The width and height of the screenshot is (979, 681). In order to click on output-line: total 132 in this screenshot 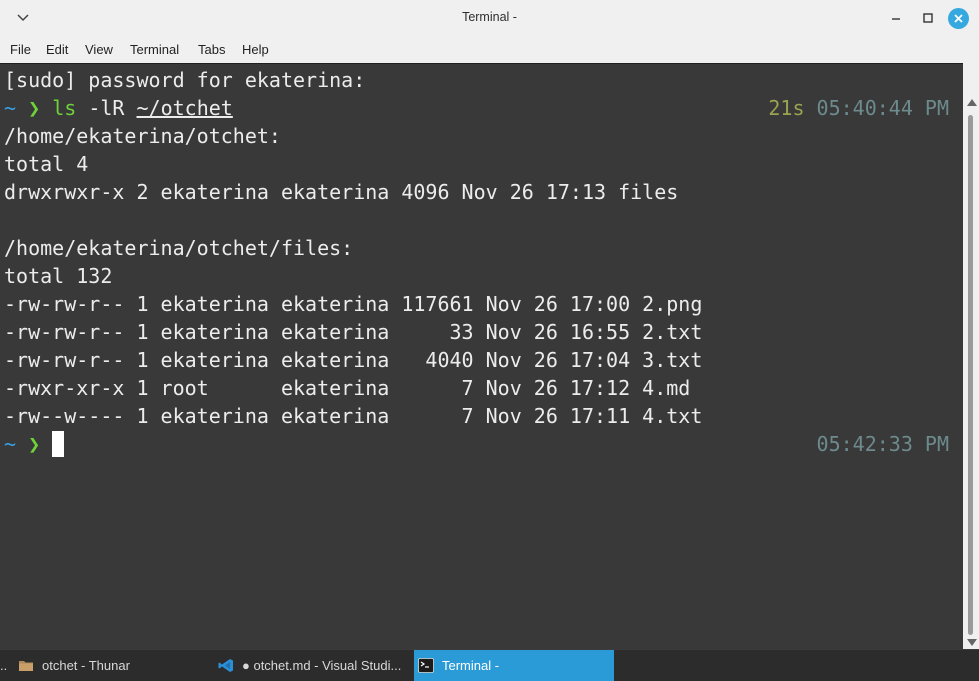, I will do `click(58, 276)`.